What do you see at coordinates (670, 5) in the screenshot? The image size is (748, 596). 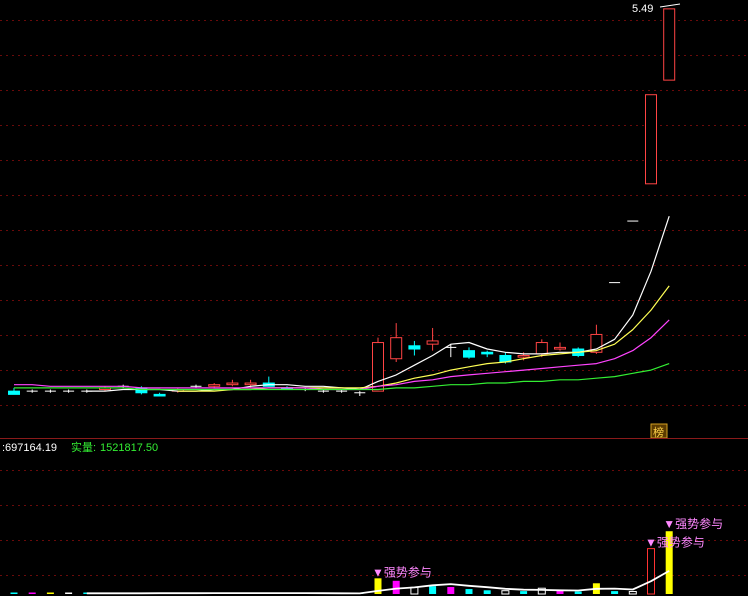 I see `max-price-pointer` at bounding box center [670, 5].